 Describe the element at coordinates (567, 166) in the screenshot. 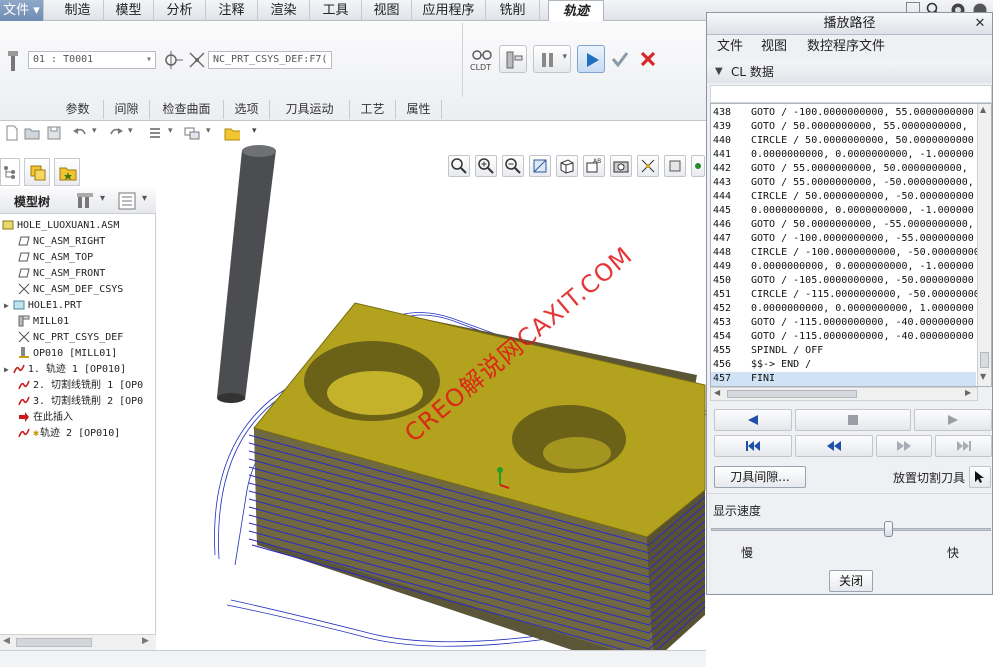

I see `display-style-button` at that location.